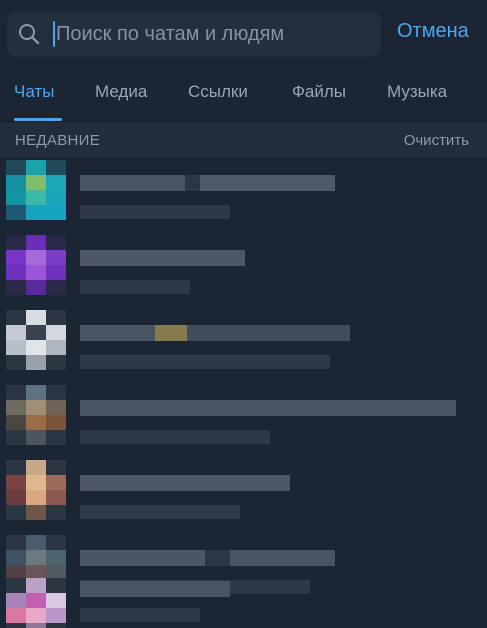  What do you see at coordinates (34, 92) in the screenshot?
I see `tab-chats: Чаты` at bounding box center [34, 92].